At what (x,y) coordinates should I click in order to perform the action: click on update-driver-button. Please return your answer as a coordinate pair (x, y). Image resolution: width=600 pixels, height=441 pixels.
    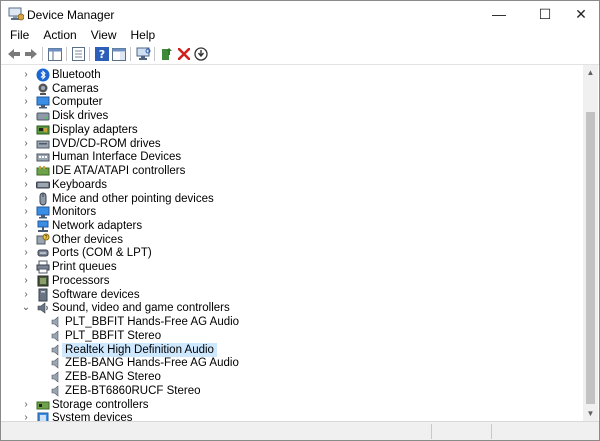
    Looking at the image, I should click on (167, 54).